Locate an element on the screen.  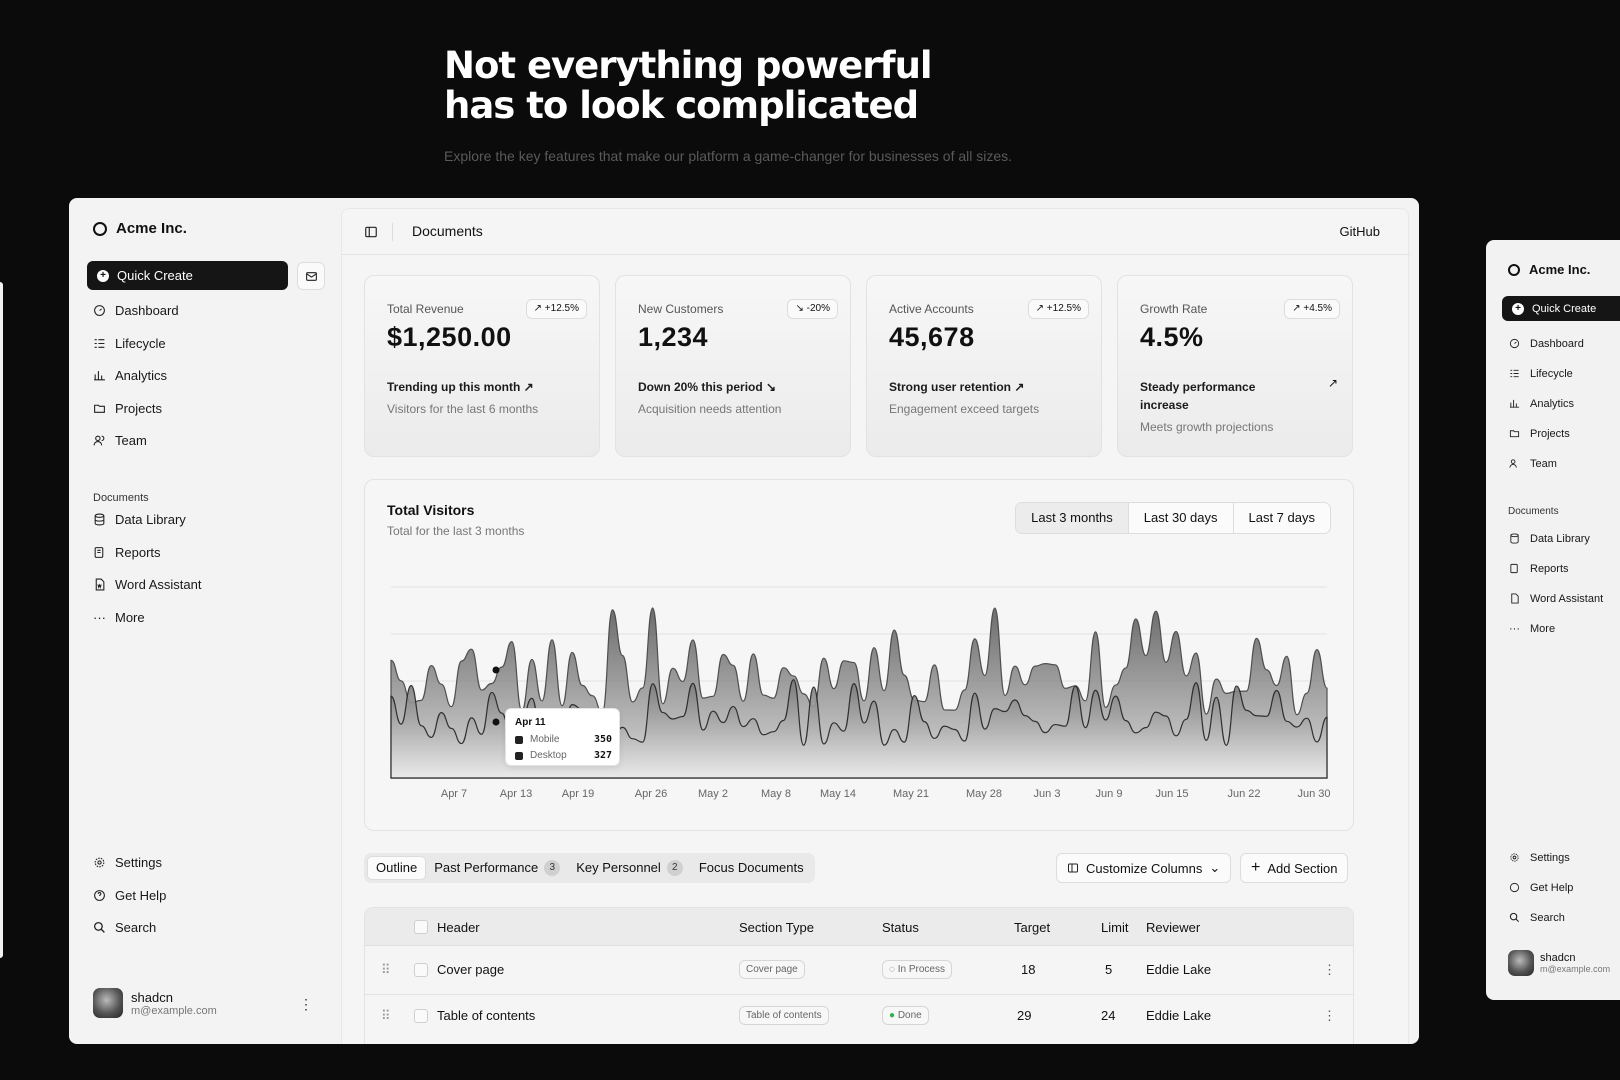
page-title: Documents is located at coordinates (447, 231).